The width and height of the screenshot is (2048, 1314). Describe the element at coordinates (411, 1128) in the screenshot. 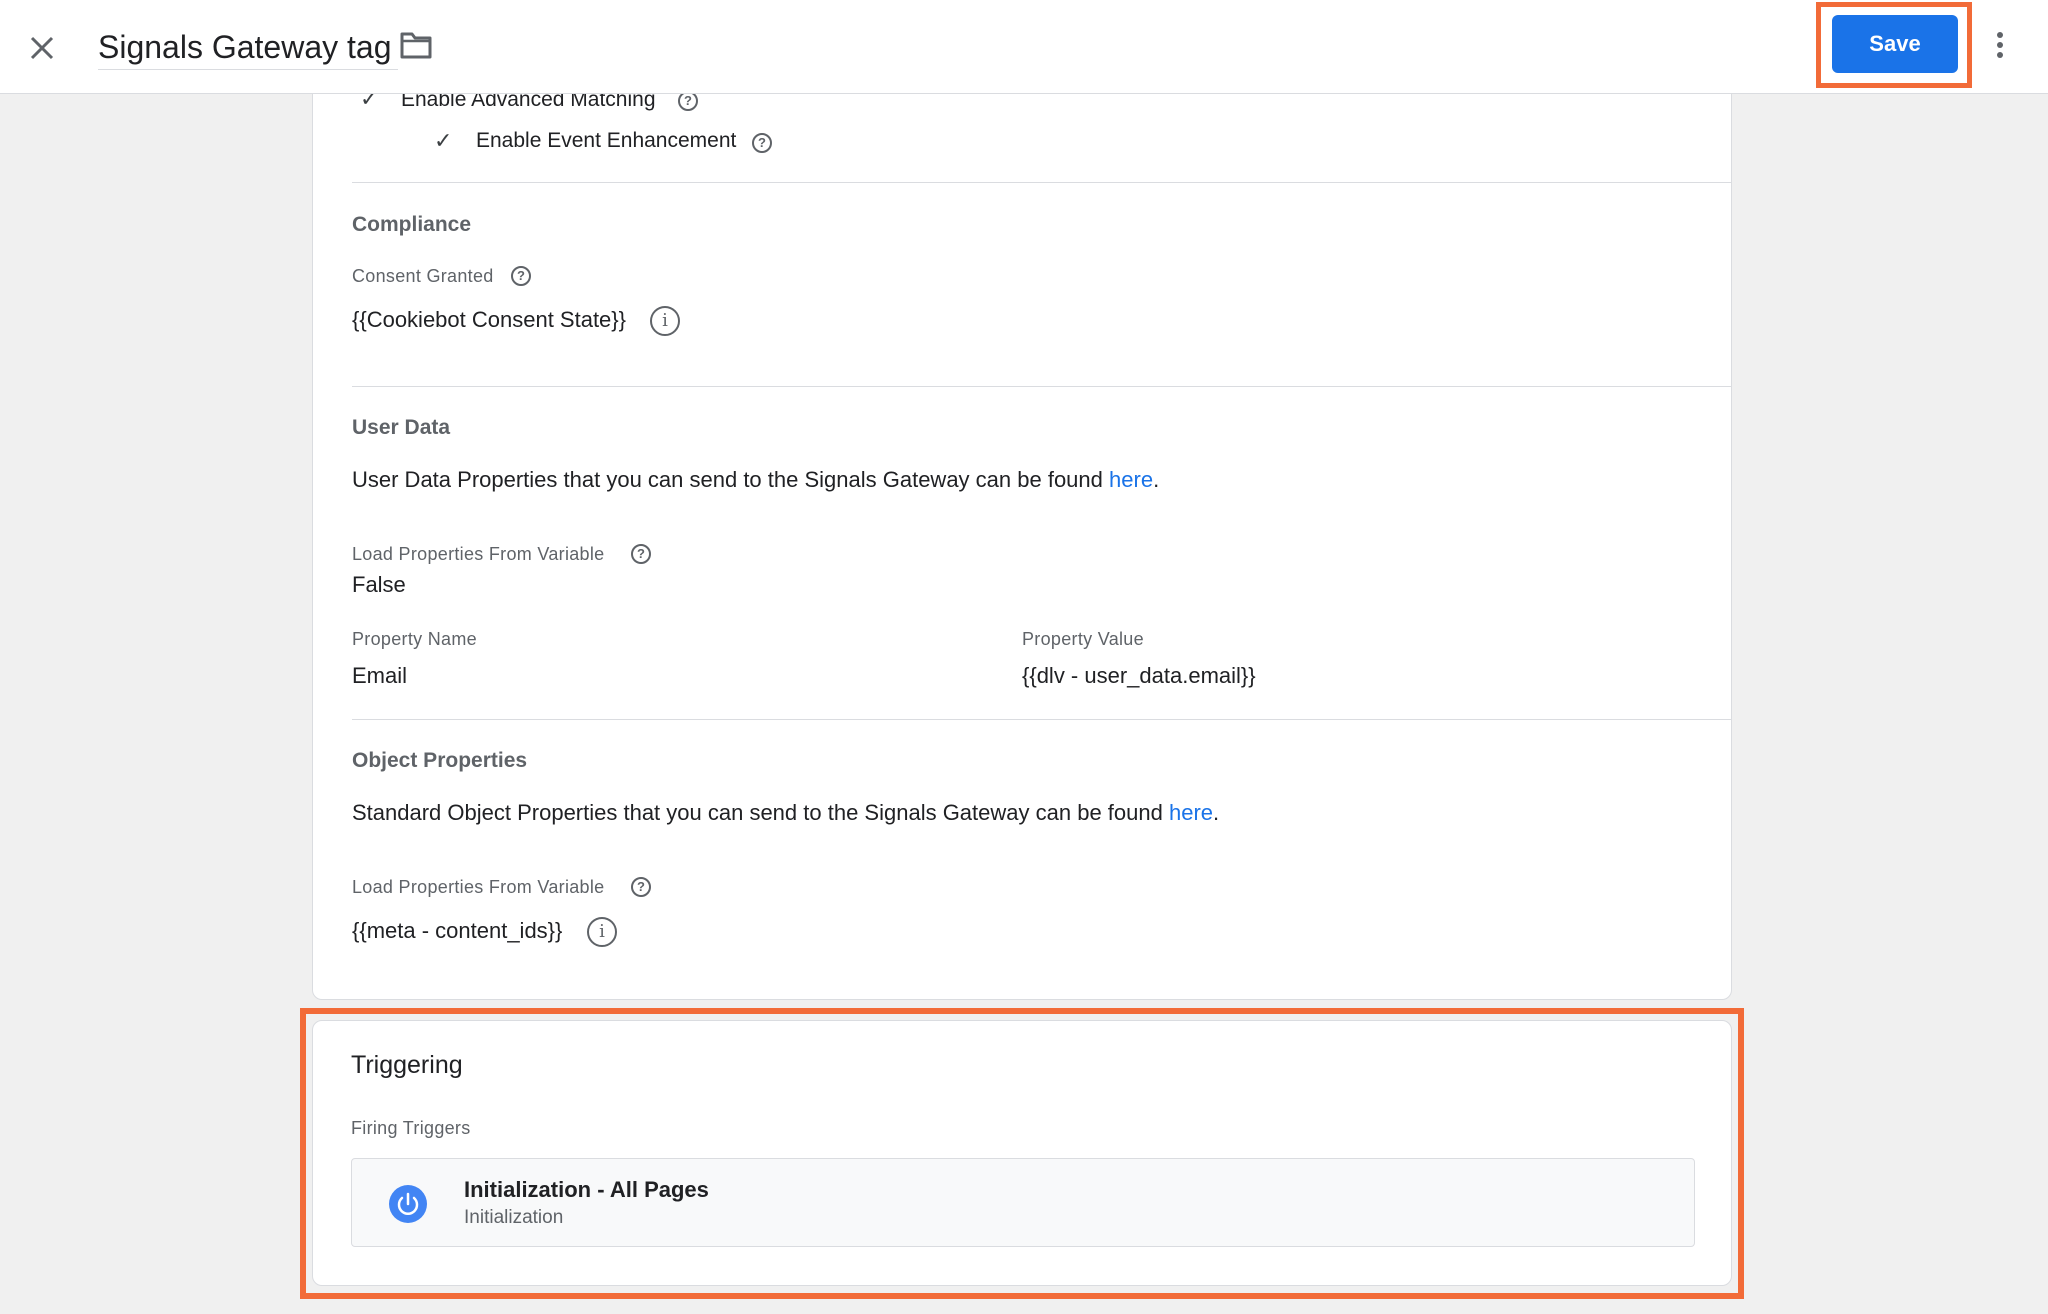

I see `firing-triggers-label: Firing Triggers` at that location.